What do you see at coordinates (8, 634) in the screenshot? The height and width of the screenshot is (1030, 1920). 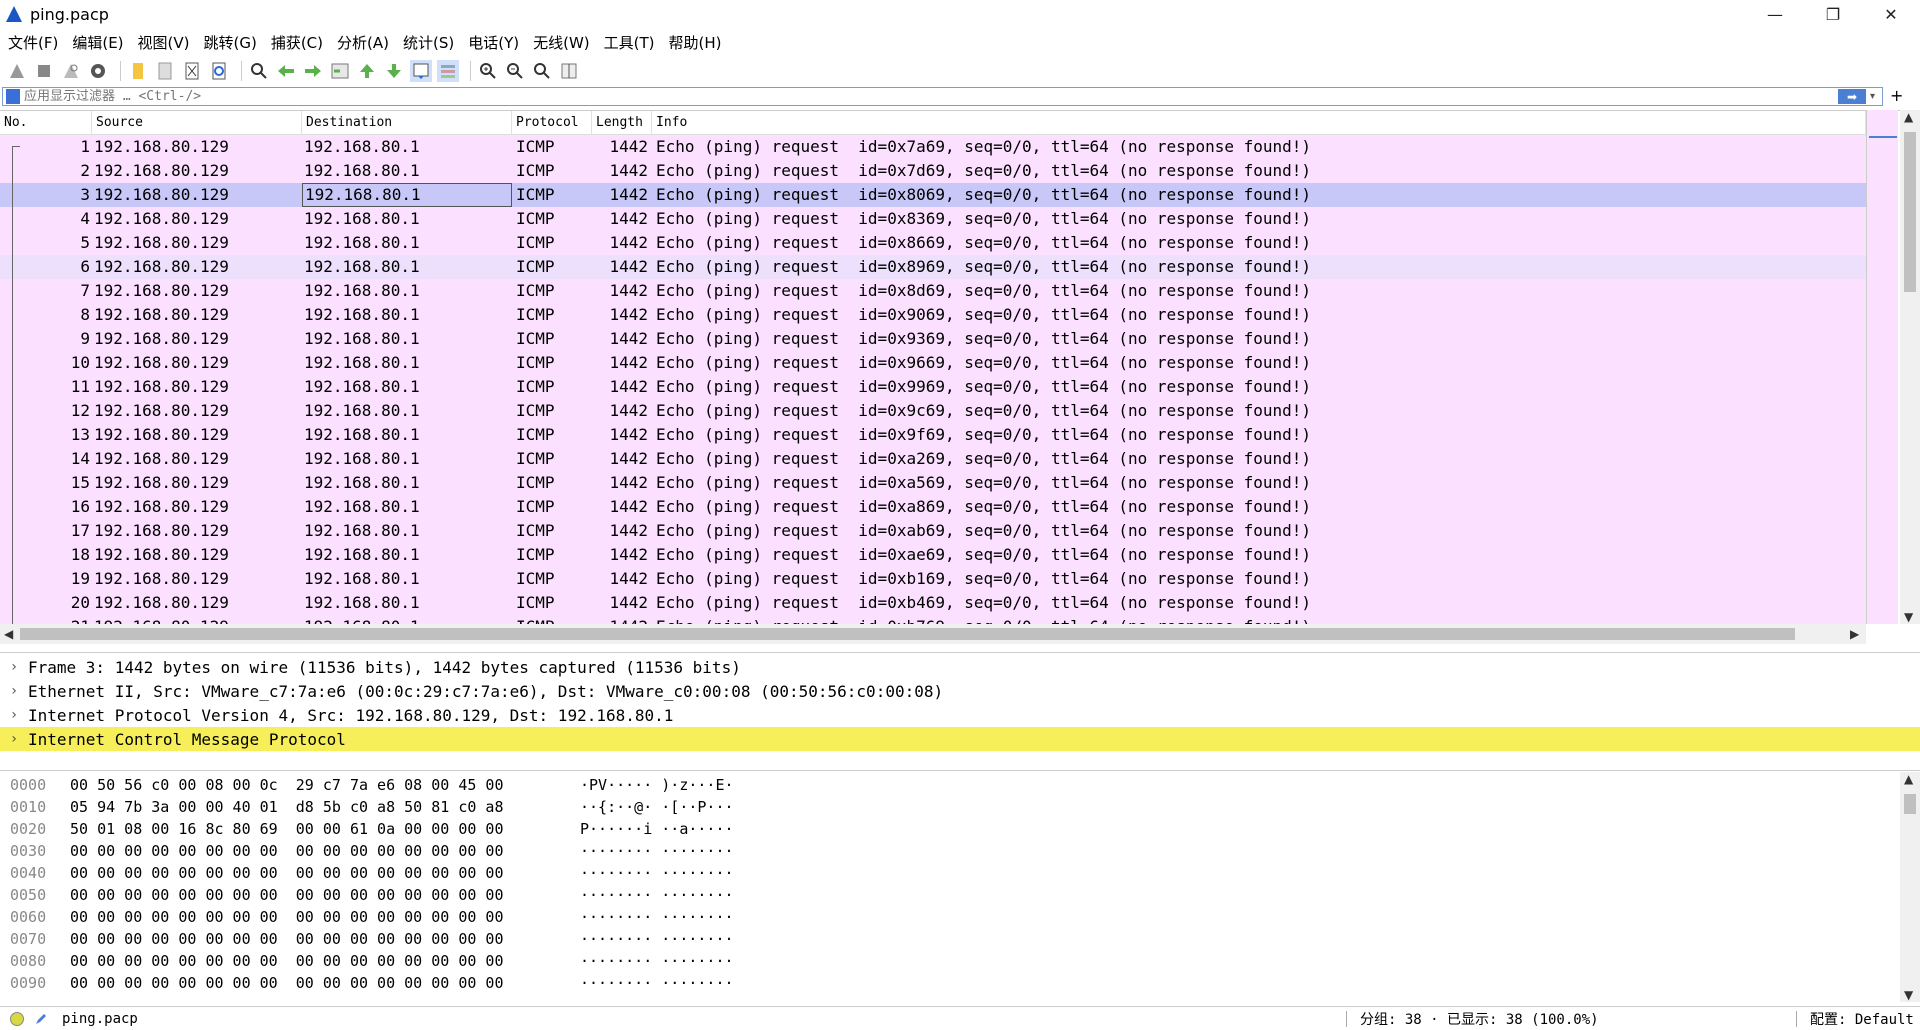 I see `scroll-left-icon: ◀` at bounding box center [8, 634].